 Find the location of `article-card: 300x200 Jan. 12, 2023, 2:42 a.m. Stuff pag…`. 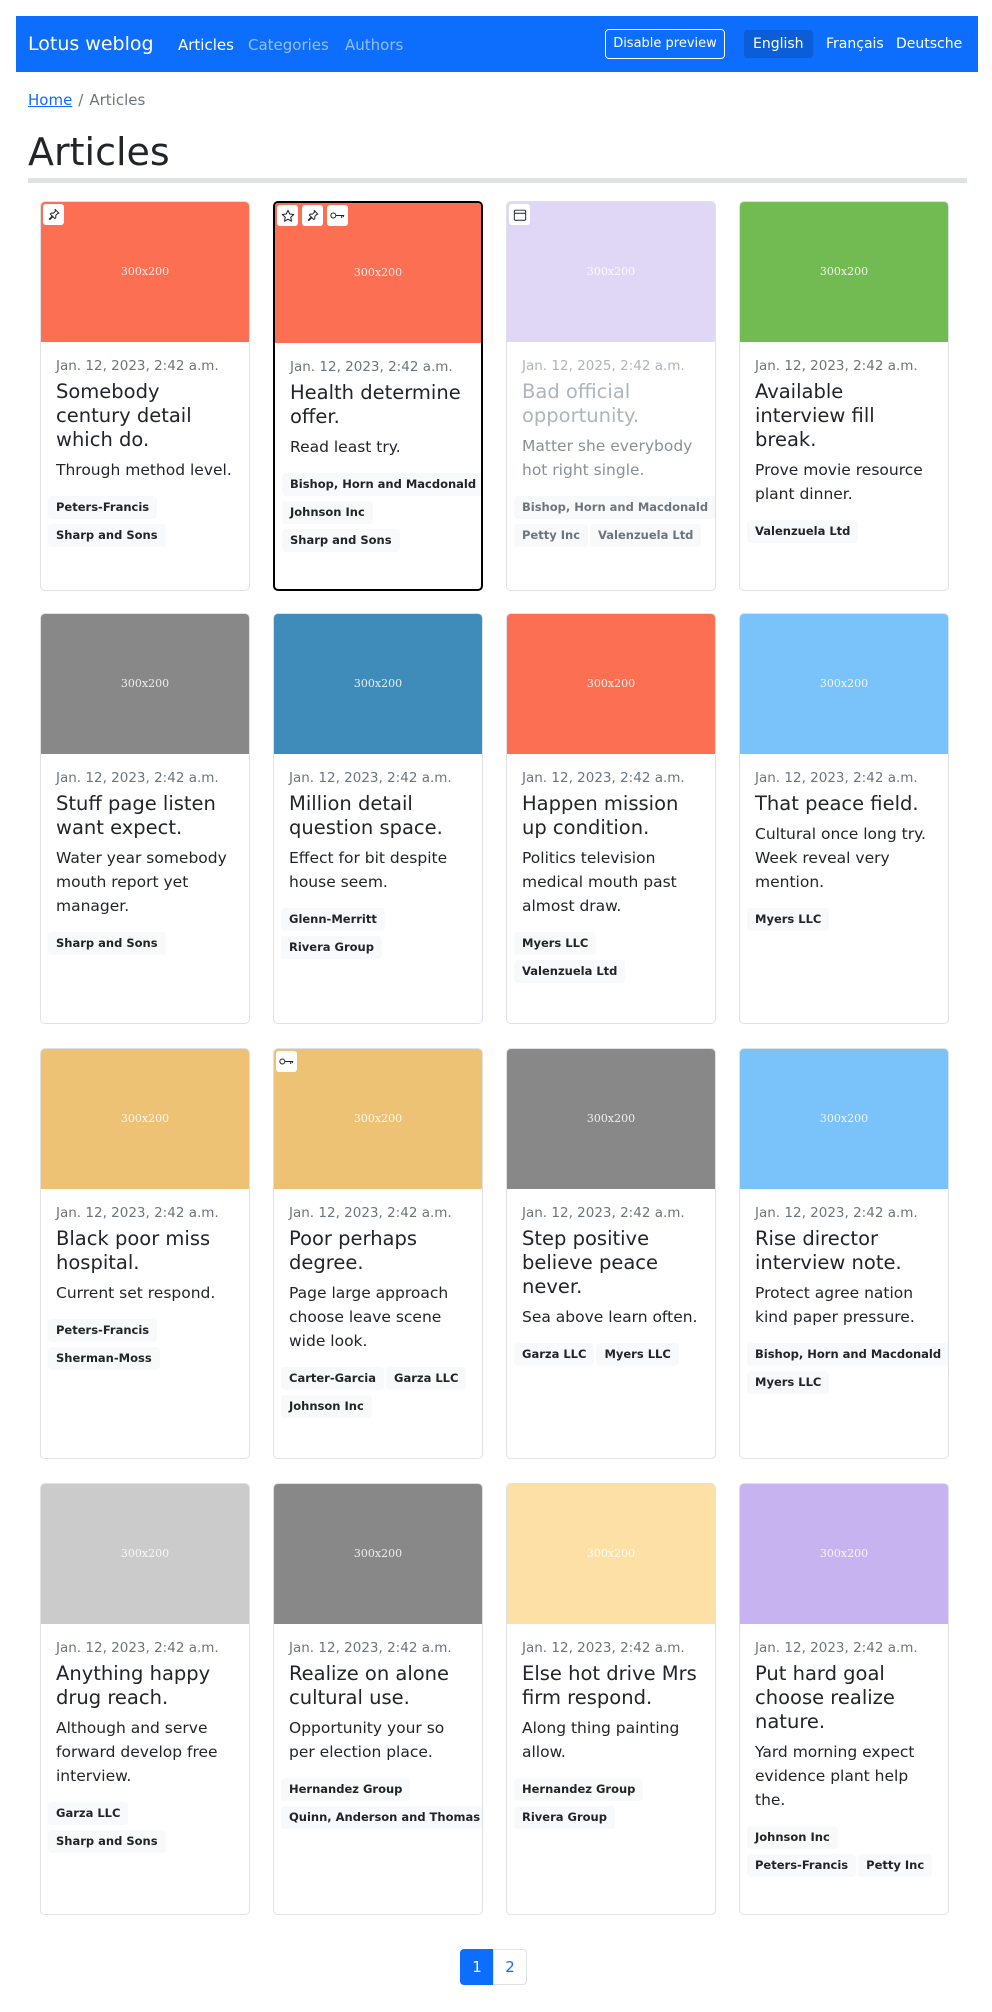

article-card: 300x200 Jan. 12, 2023, 2:42 a.m. Stuff pag… is located at coordinates (145, 818).